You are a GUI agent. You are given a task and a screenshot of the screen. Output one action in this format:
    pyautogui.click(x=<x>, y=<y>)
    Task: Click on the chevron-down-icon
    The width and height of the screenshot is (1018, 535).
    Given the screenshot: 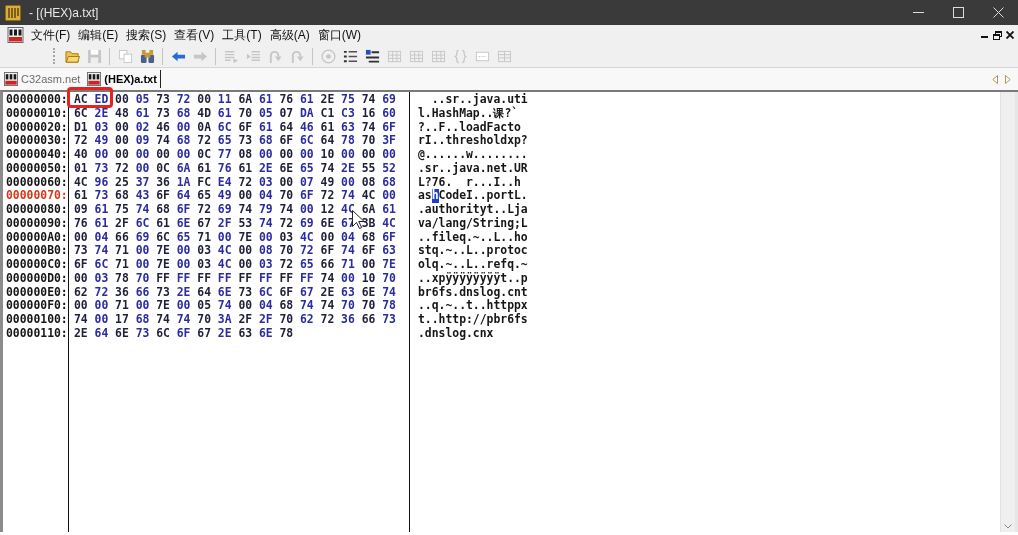 What is the action you would take?
    pyautogui.click(x=1008, y=526)
    